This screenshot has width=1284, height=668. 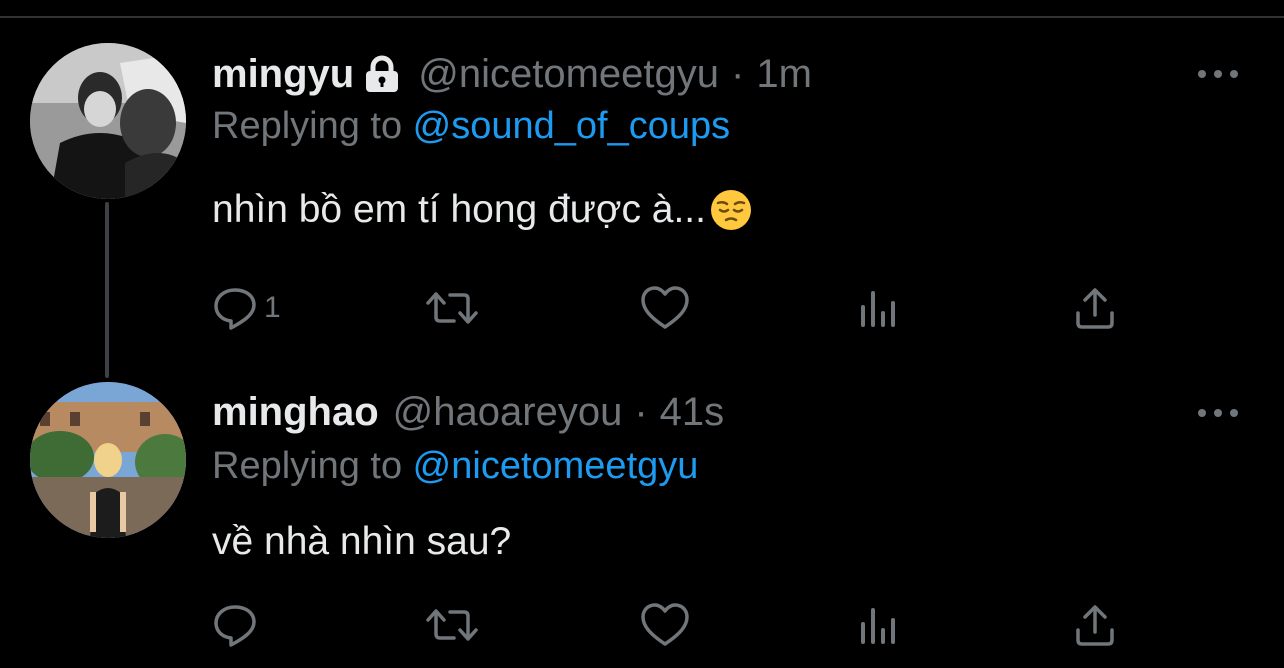 What do you see at coordinates (508, 412) in the screenshot?
I see `handle: @haoareyou` at bounding box center [508, 412].